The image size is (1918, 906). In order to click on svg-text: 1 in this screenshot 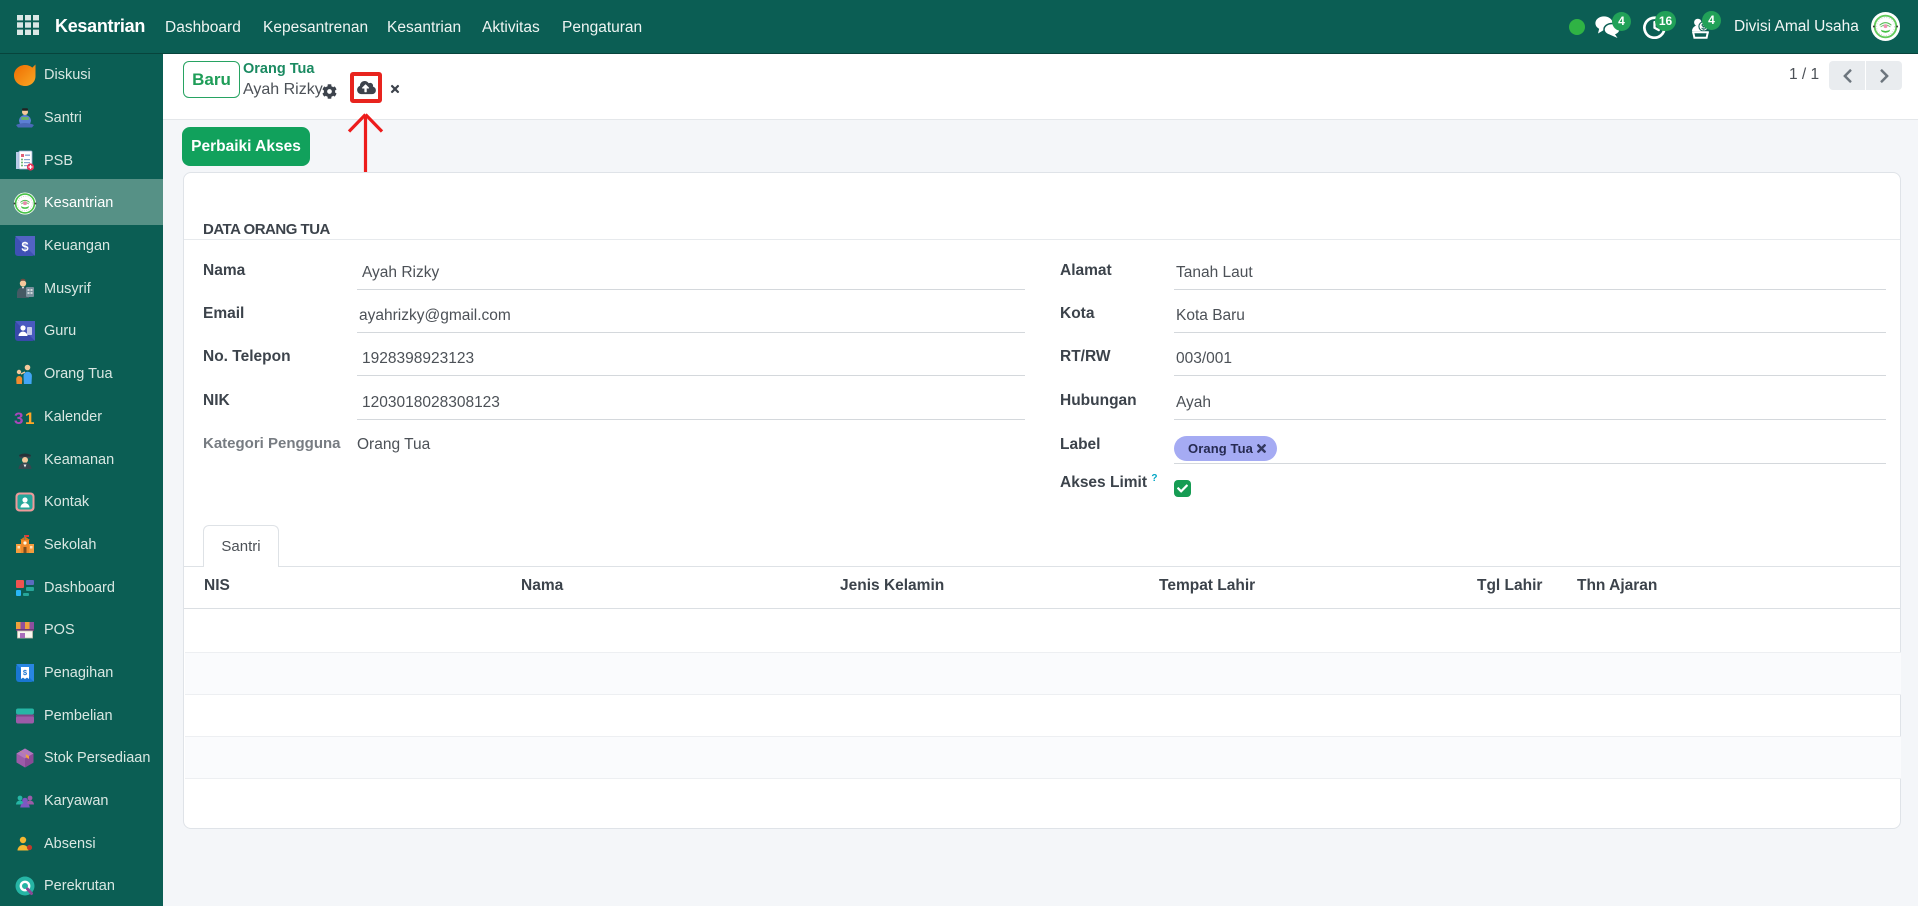, I will do `click(29, 418)`.